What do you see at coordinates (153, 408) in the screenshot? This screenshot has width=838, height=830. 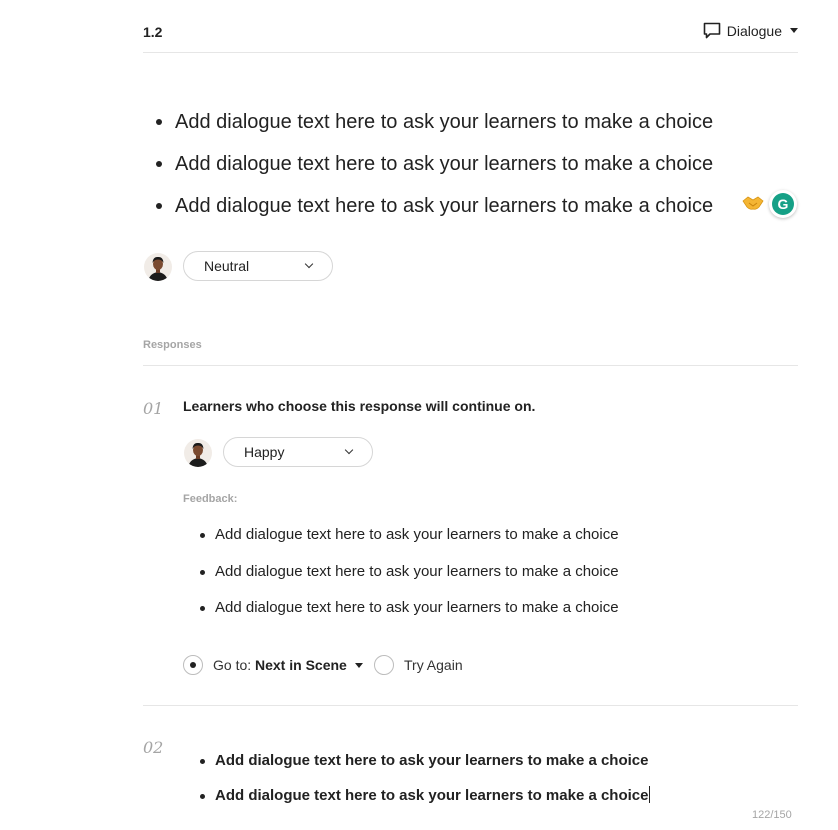 I see `response-number: 01` at bounding box center [153, 408].